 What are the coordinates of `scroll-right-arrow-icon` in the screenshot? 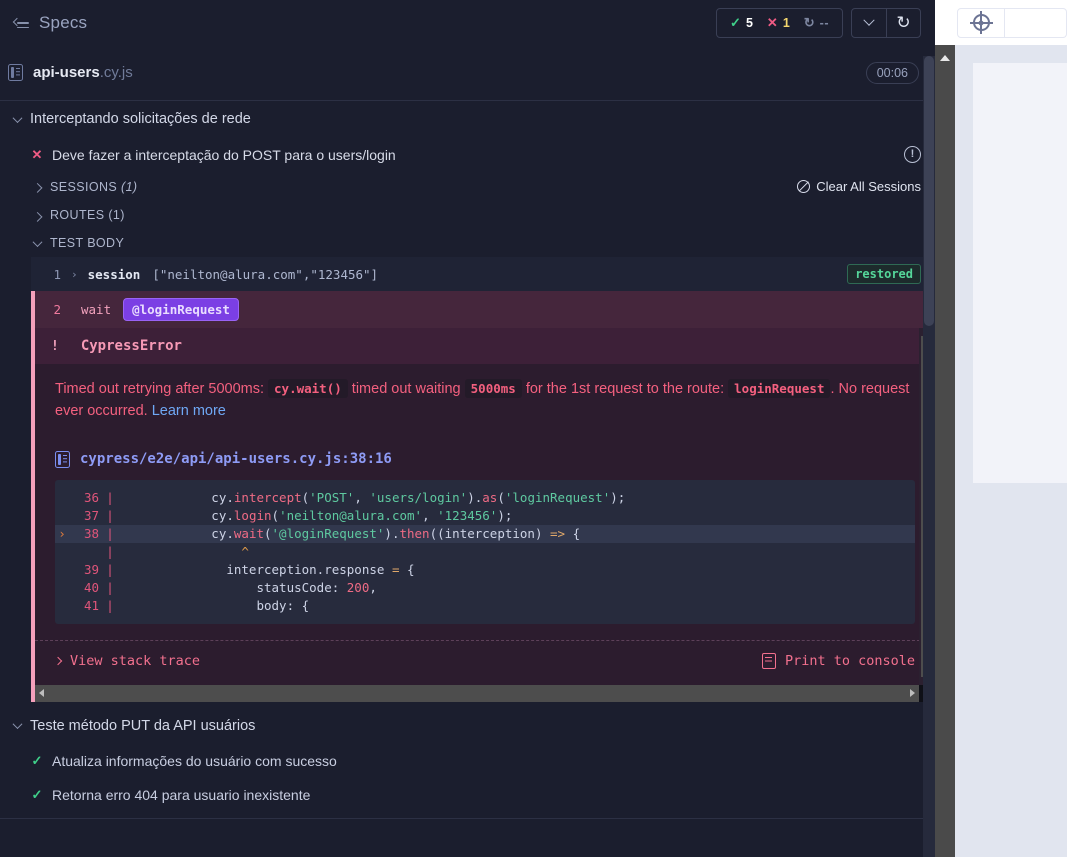 It's located at (912, 693).